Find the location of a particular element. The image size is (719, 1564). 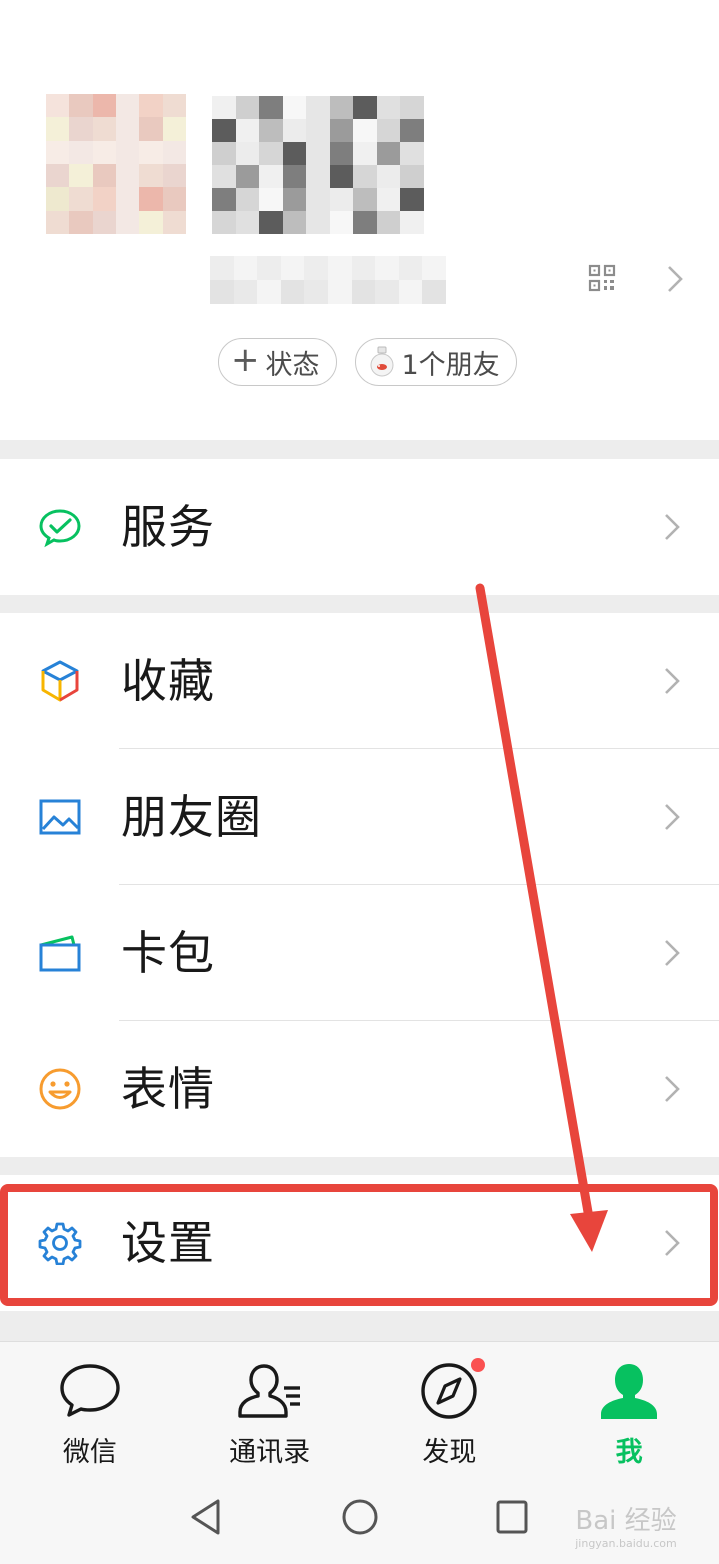

menu-item-stickers: 表情 is located at coordinates (359, 1089).